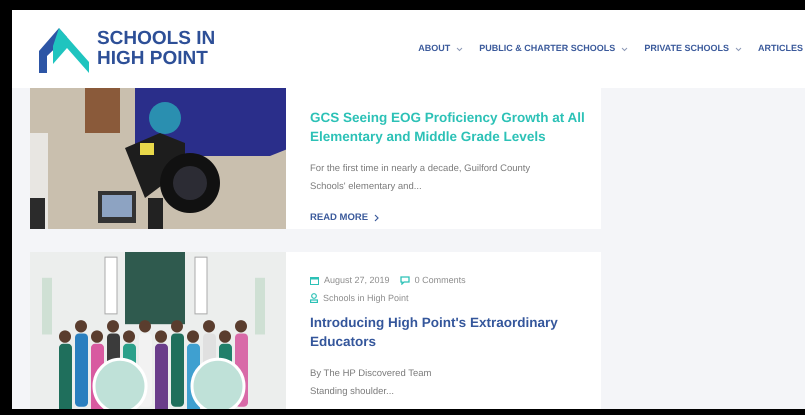 The width and height of the screenshot is (805, 415). What do you see at coordinates (314, 281) in the screenshot?
I see `calendar-icon` at bounding box center [314, 281].